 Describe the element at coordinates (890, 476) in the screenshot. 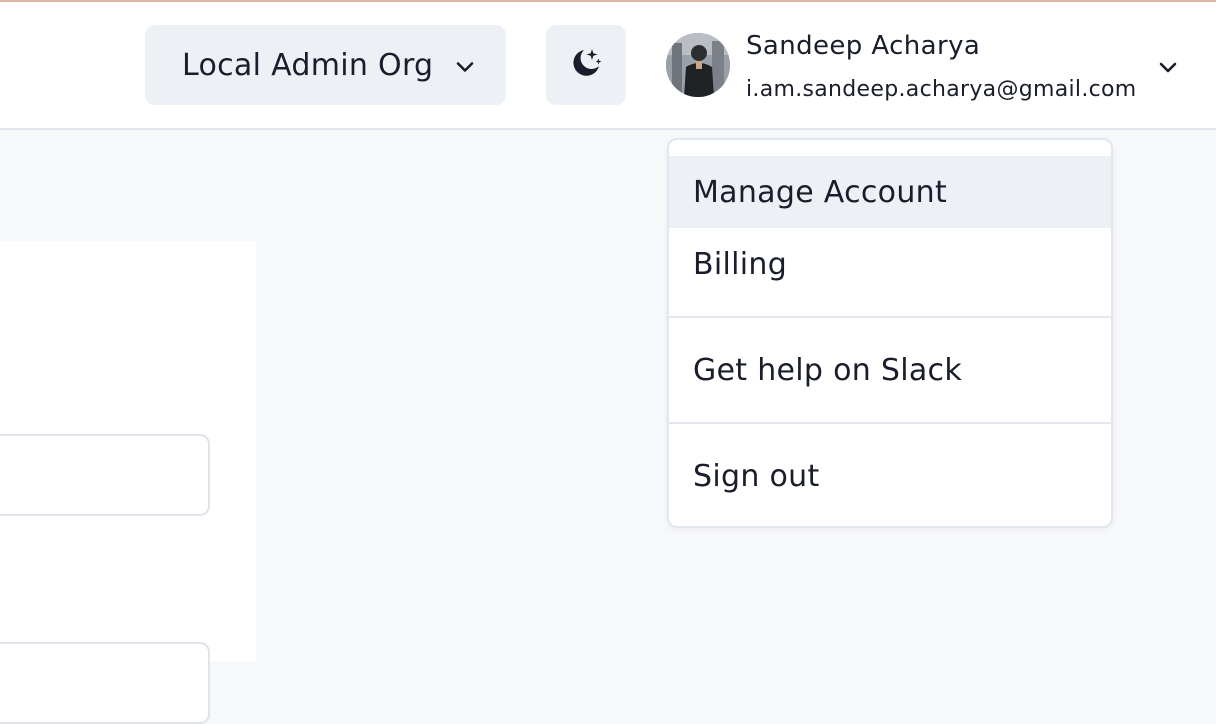

I see `menu-item-sign-out: Sign out` at that location.